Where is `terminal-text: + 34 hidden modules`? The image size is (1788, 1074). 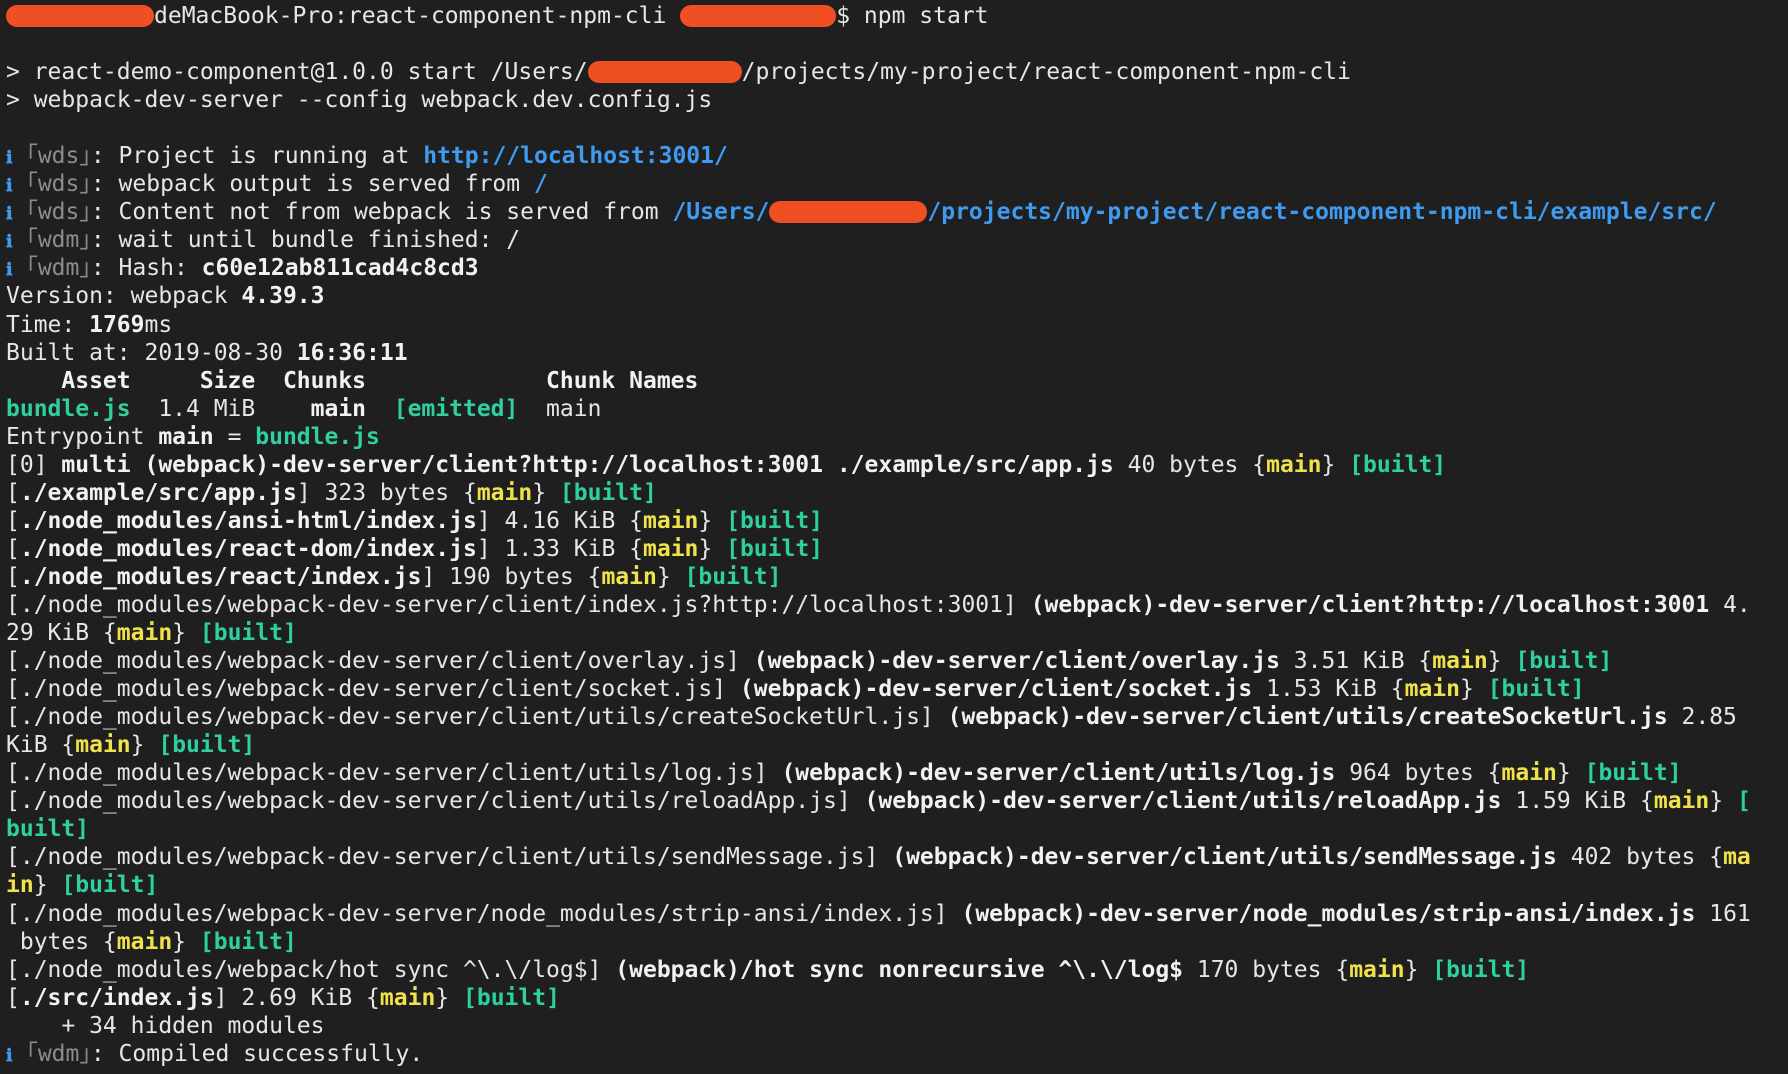
terminal-text: + 34 hidden modules is located at coordinates (165, 1025).